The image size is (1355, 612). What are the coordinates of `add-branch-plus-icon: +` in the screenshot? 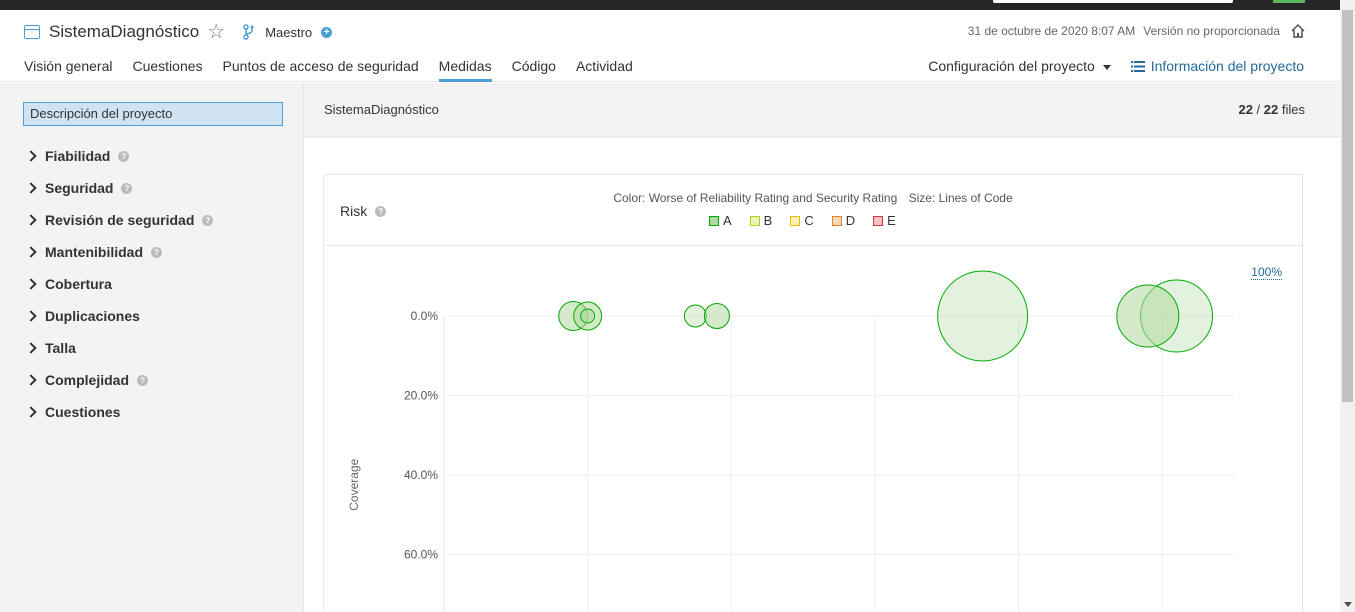 It's located at (327, 32).